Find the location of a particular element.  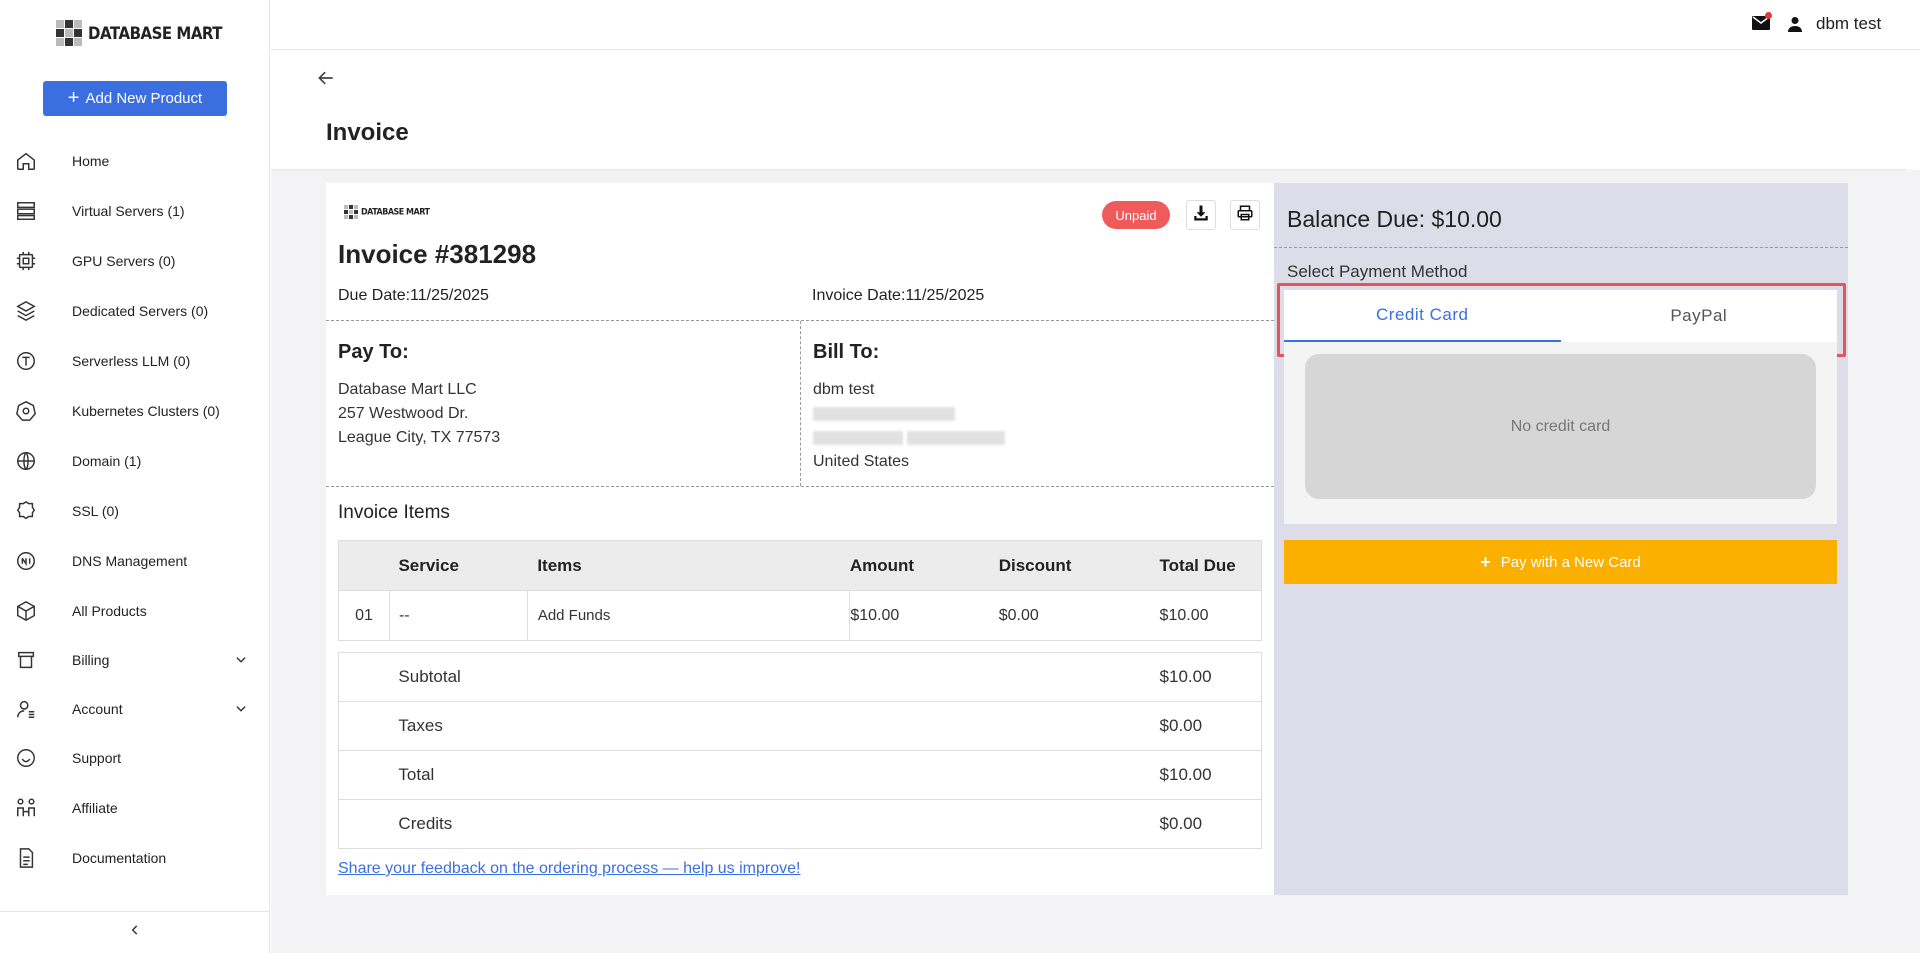

print-icon is located at coordinates (1245, 215).